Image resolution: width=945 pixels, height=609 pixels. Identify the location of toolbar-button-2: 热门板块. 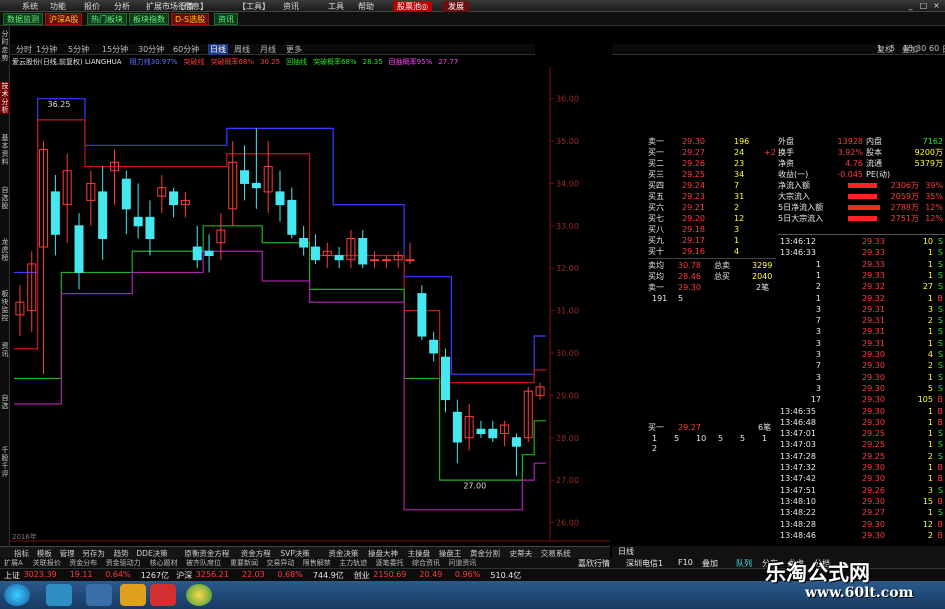
(107, 19).